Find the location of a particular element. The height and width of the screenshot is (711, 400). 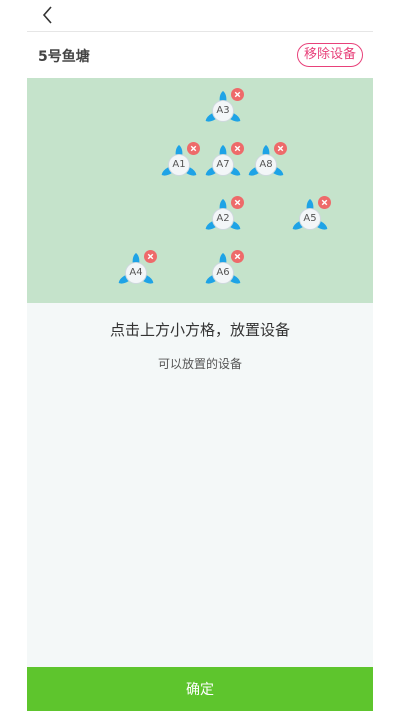

device-a6: A6 is located at coordinates (223, 273).